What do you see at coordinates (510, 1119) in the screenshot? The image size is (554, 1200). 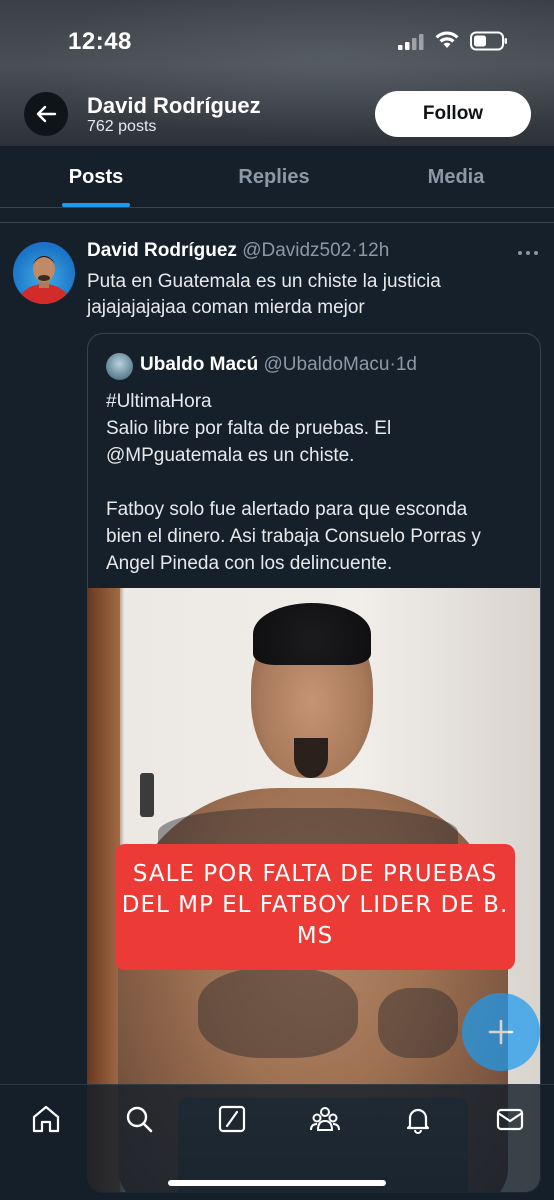 I see `messages-icon` at bounding box center [510, 1119].